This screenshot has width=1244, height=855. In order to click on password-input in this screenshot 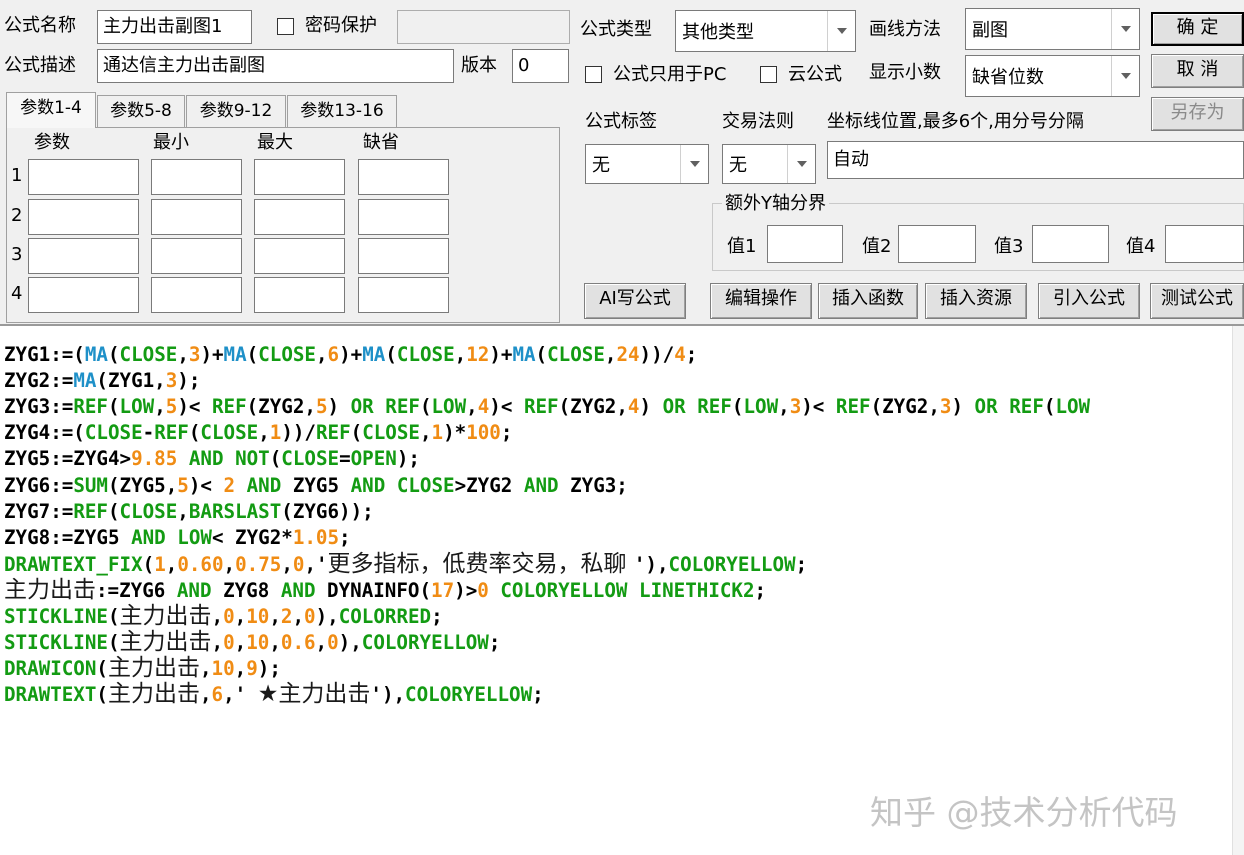, I will do `click(483, 27)`.